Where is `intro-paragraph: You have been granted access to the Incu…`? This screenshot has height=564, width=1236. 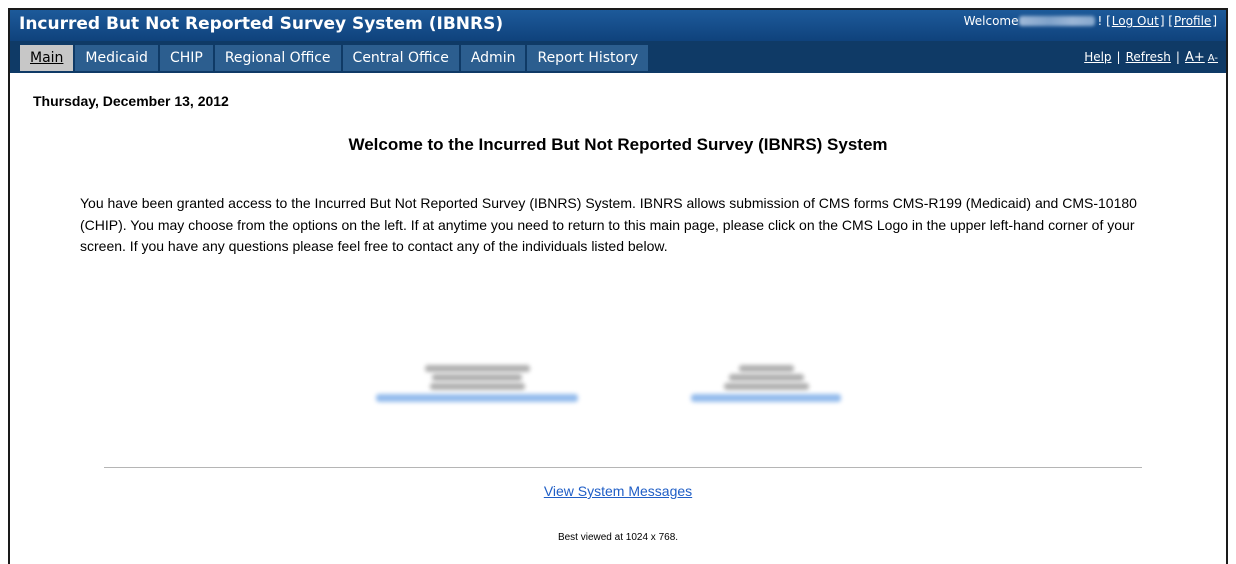
intro-paragraph: You have been granted access to the Incu… is located at coordinates (608, 224).